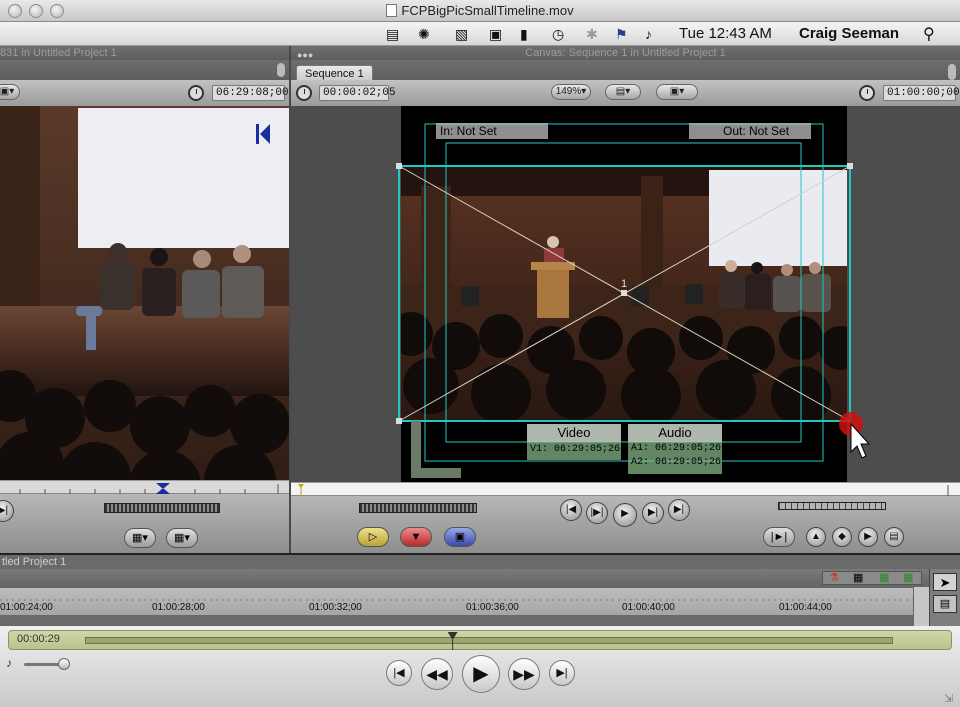  Describe the element at coordinates (36, 11) in the screenshot. I see `minimize-window-icon` at that location.